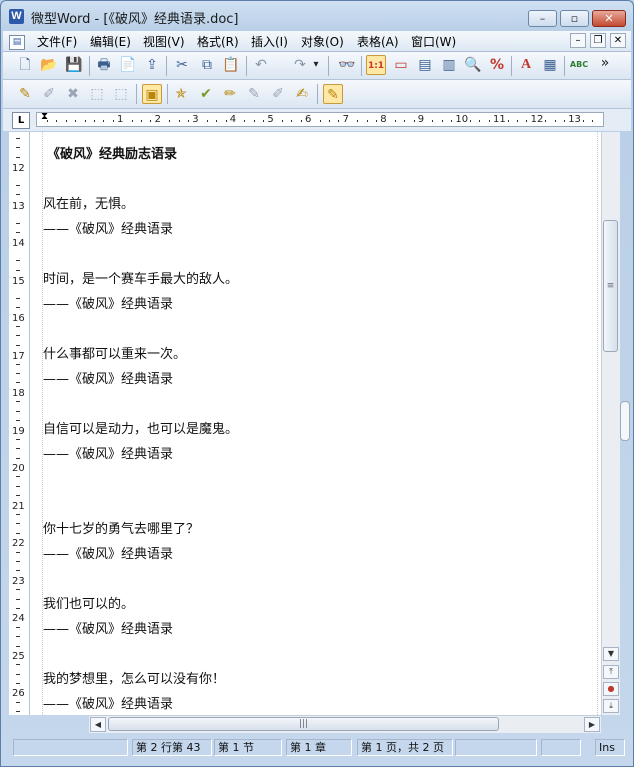  What do you see at coordinates (550, 65) in the screenshot?
I see `properties-icon: ▦` at bounding box center [550, 65].